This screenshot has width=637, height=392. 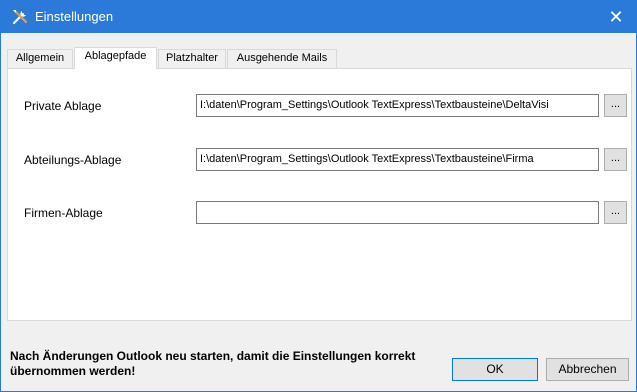 What do you see at coordinates (115, 58) in the screenshot?
I see `tab-ablagepfade: Ablagepfade` at bounding box center [115, 58].